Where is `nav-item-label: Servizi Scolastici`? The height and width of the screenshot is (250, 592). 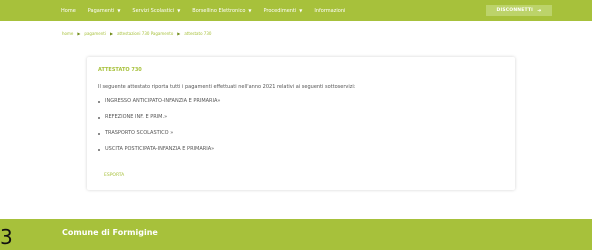
nav-item-label: Servizi Scolastici is located at coordinates (153, 10).